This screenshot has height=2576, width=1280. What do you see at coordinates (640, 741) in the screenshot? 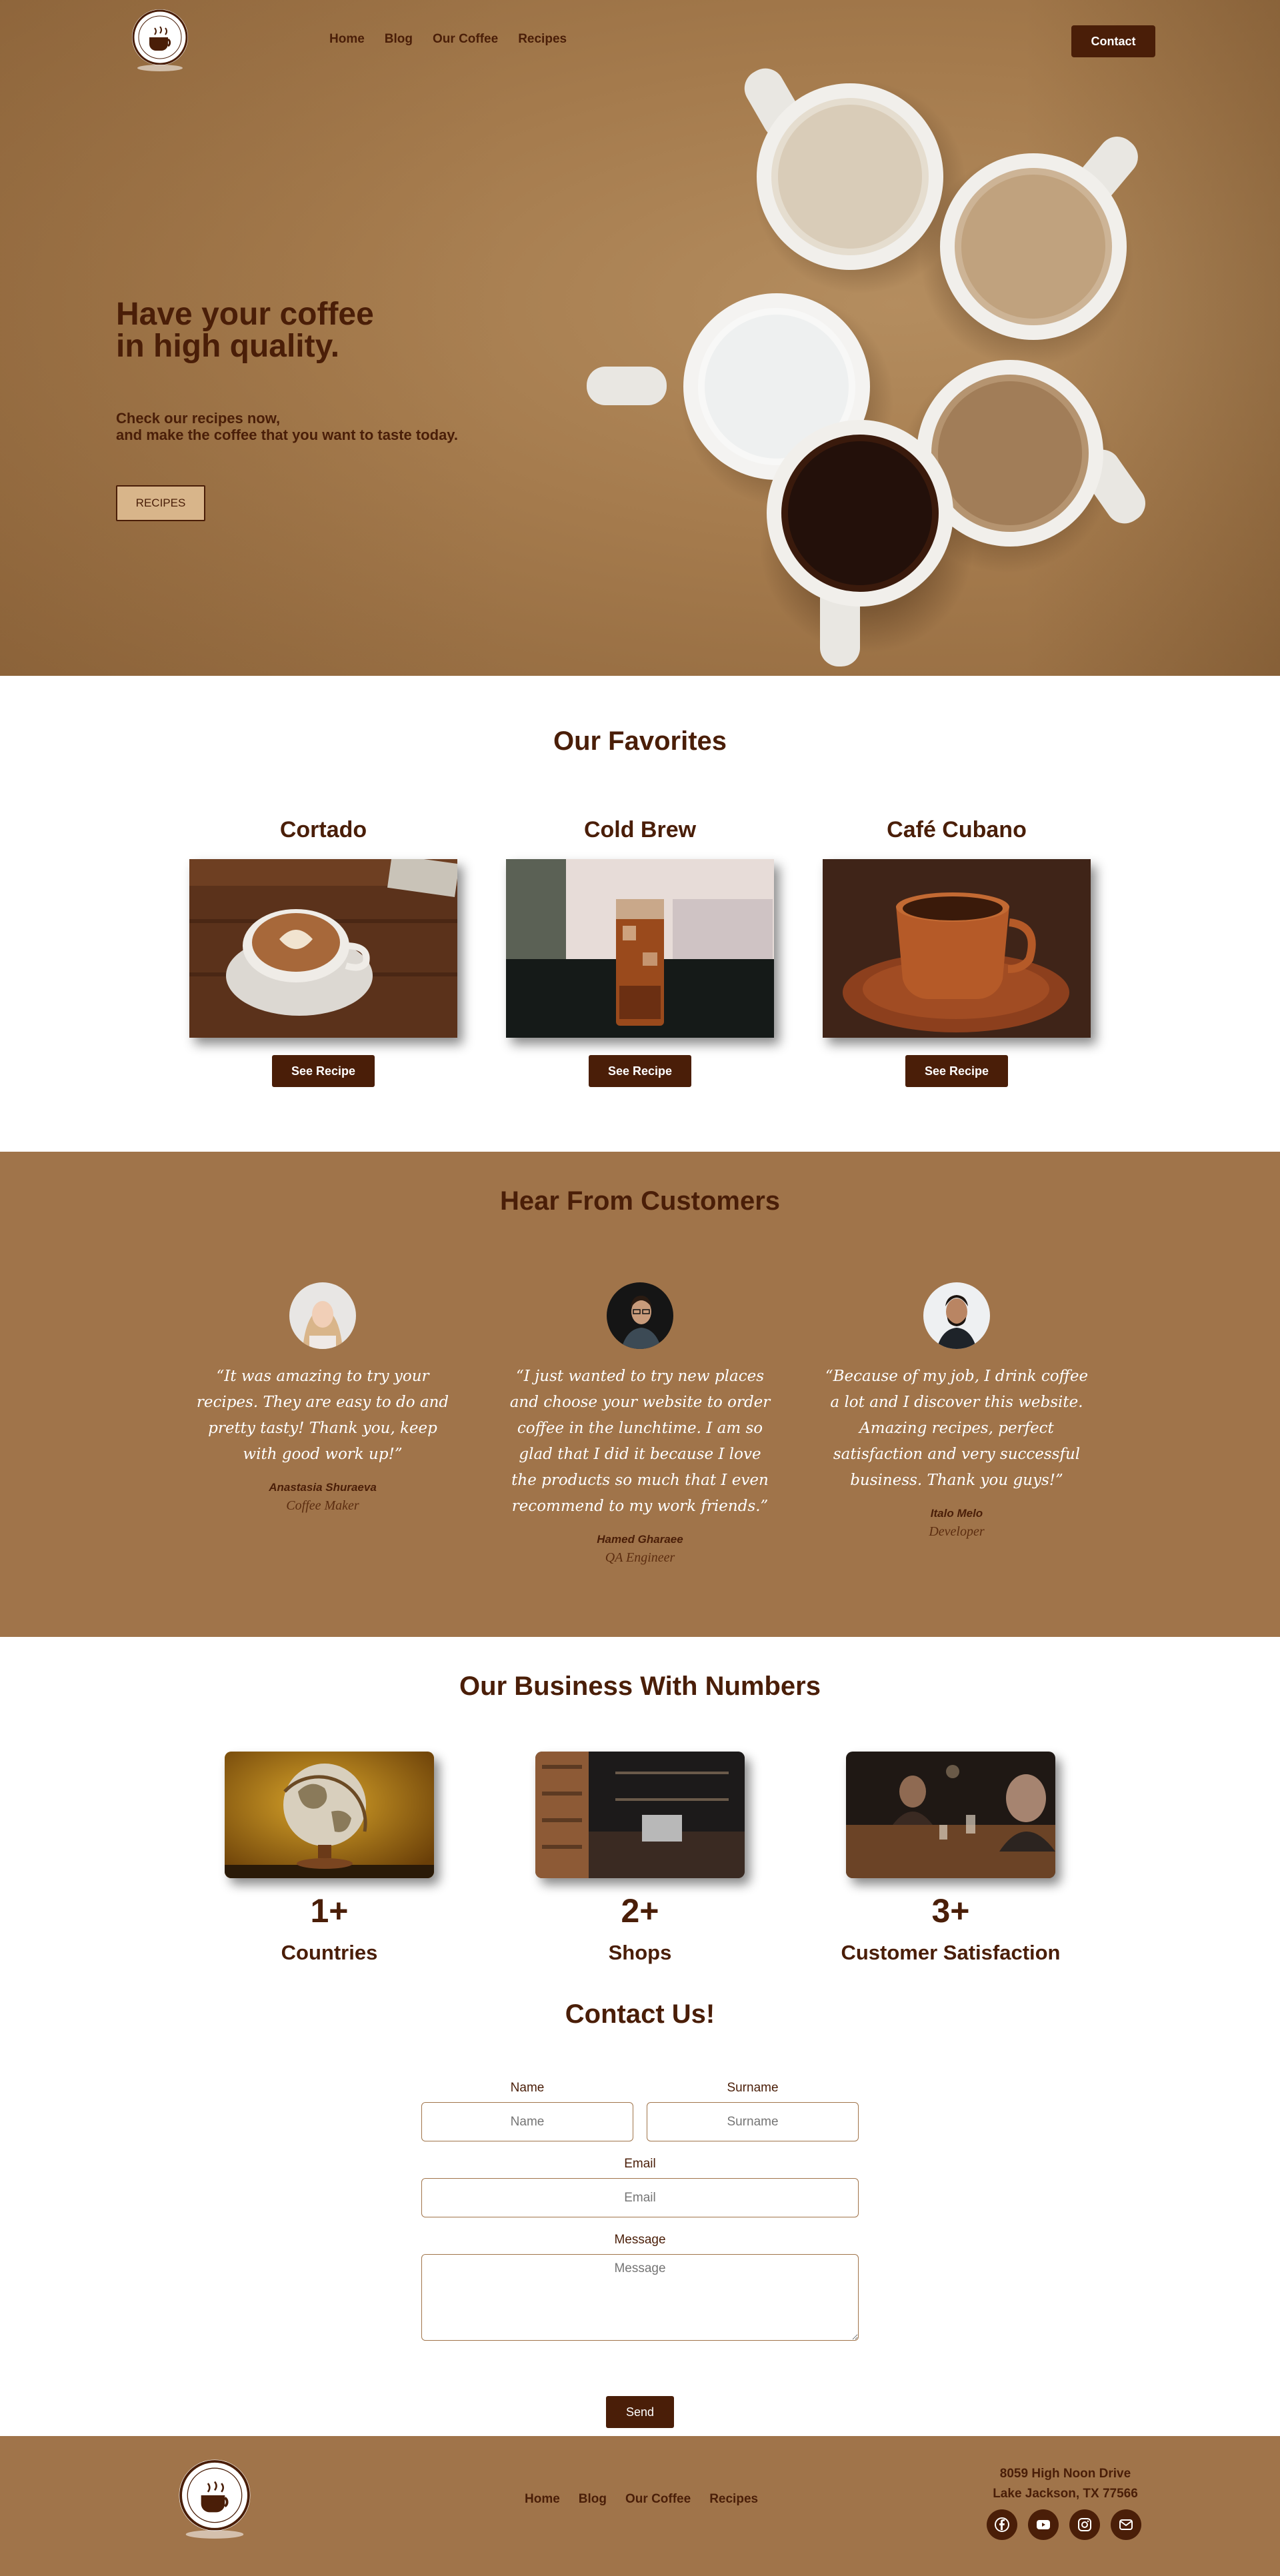
I see `favorites-title: Our Favorites` at bounding box center [640, 741].